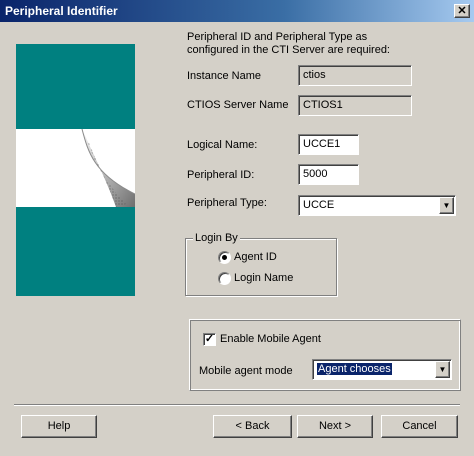  I want to click on help-button: Help, so click(59, 426).